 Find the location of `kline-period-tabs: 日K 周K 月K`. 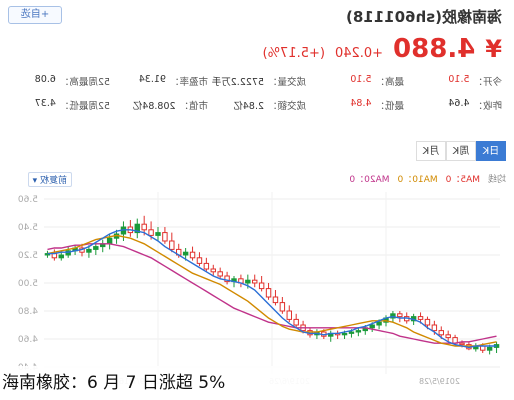

kline-period-tabs: 日K 周K 月K is located at coordinates (461, 151).